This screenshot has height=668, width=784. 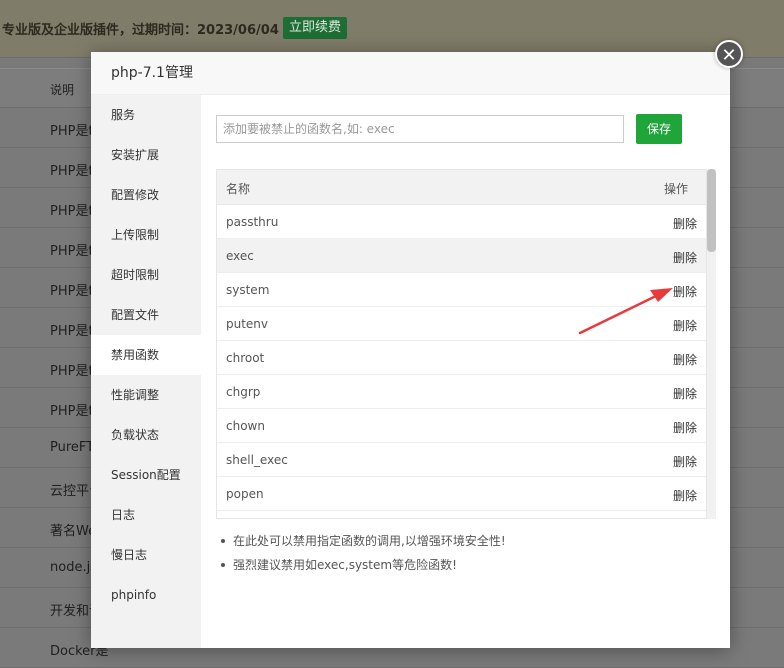 What do you see at coordinates (146, 475) in the screenshot?
I see `sidebar-item: Session配置` at bounding box center [146, 475].